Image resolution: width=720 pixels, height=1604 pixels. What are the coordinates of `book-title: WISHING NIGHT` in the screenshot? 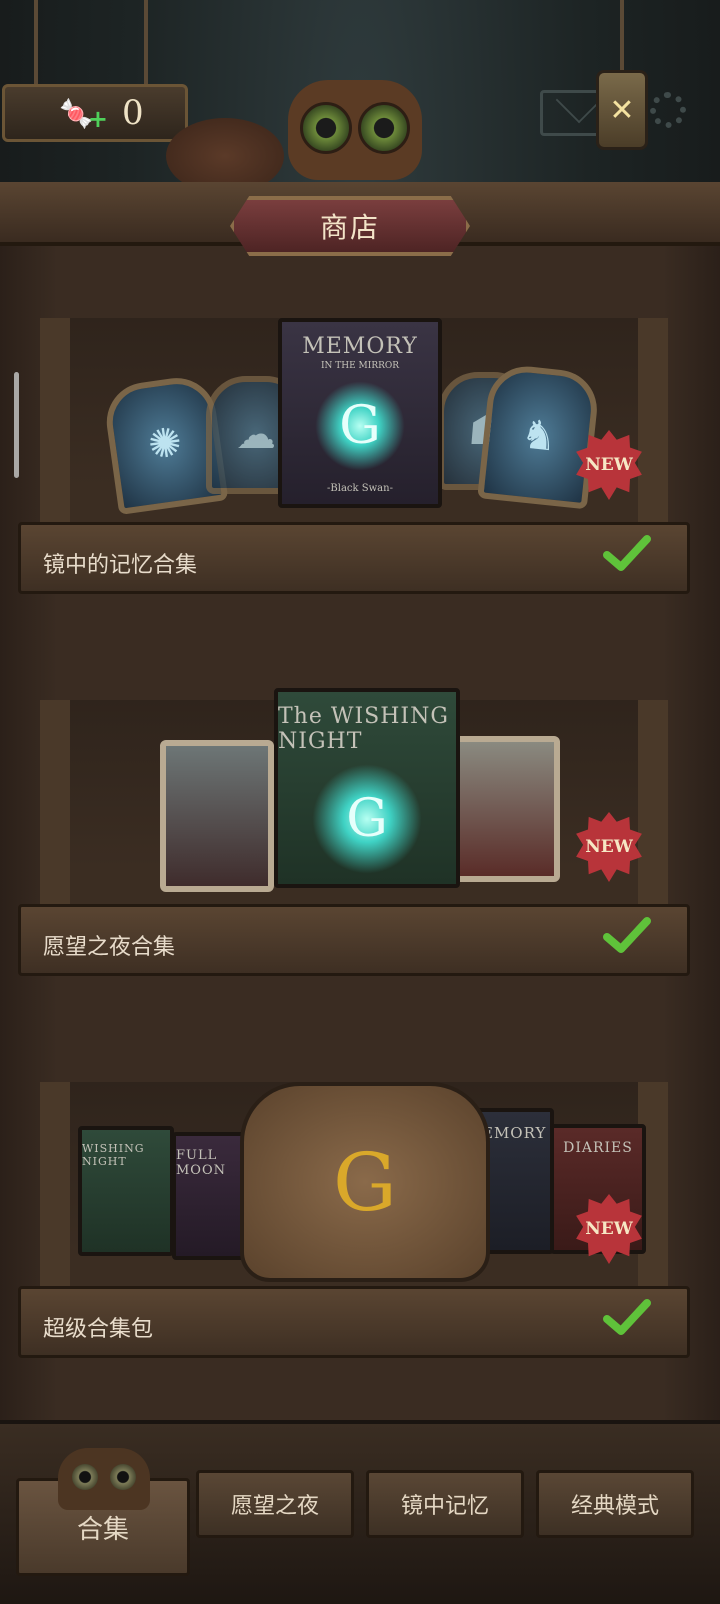 It's located at (113, 1155).